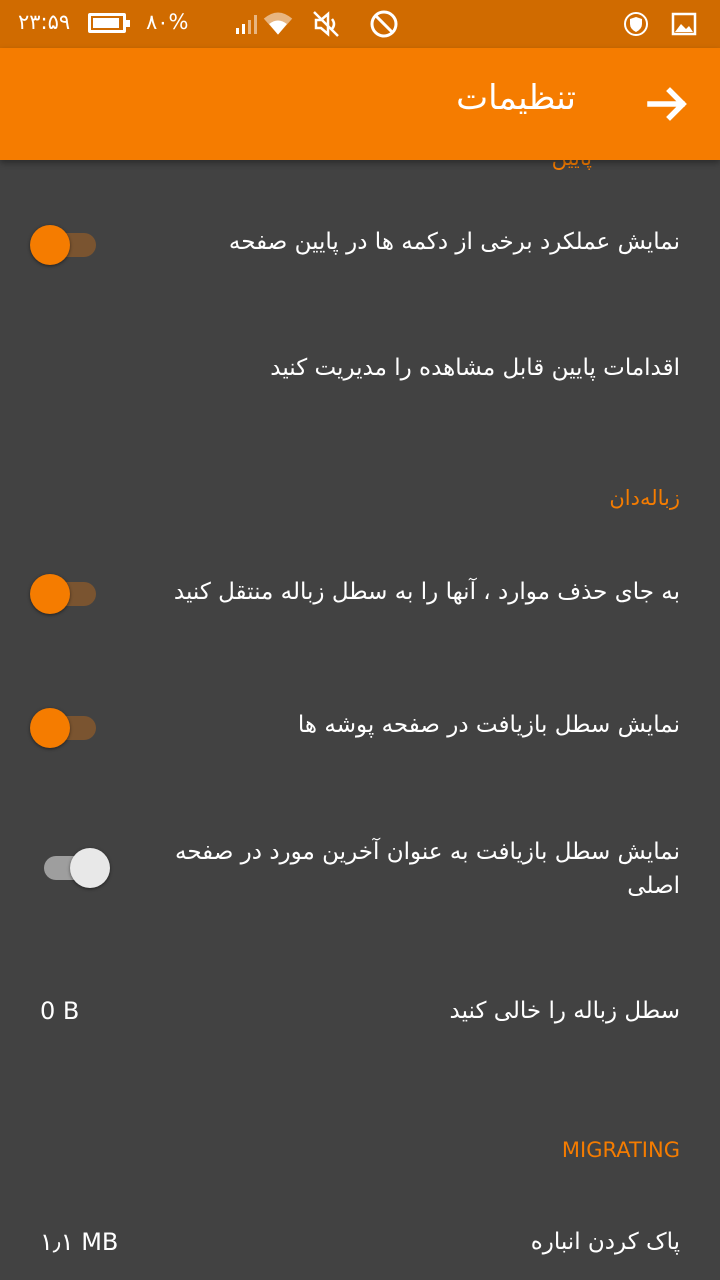  What do you see at coordinates (668, 104) in the screenshot?
I see `arrow-forward-icon` at bounding box center [668, 104].